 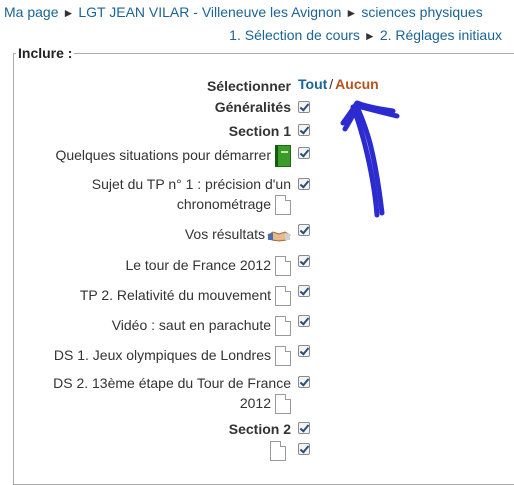 I want to click on item-label: Section 1, so click(x=259, y=131).